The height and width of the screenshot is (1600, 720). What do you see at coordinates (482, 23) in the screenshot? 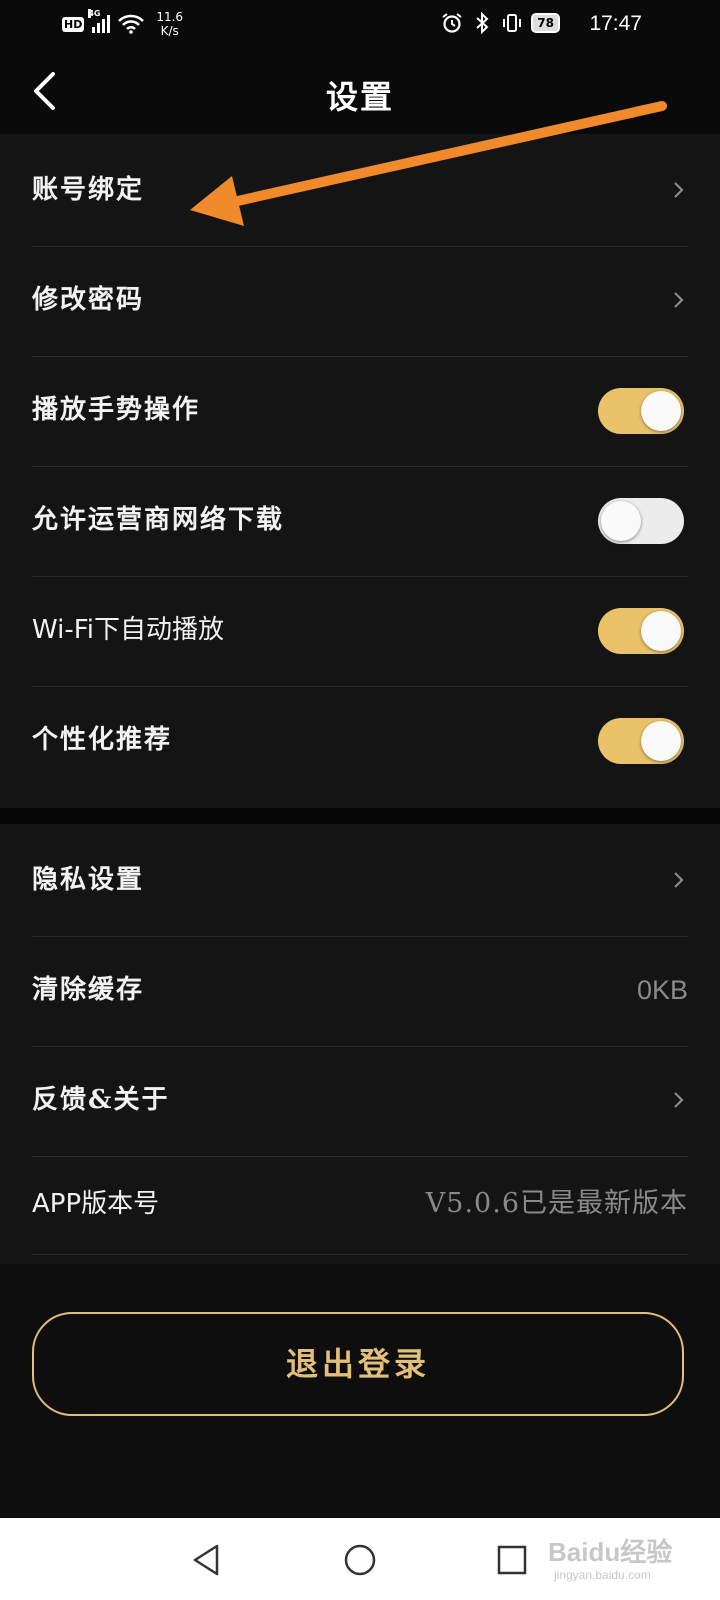
I see `bluetooth-icon` at bounding box center [482, 23].